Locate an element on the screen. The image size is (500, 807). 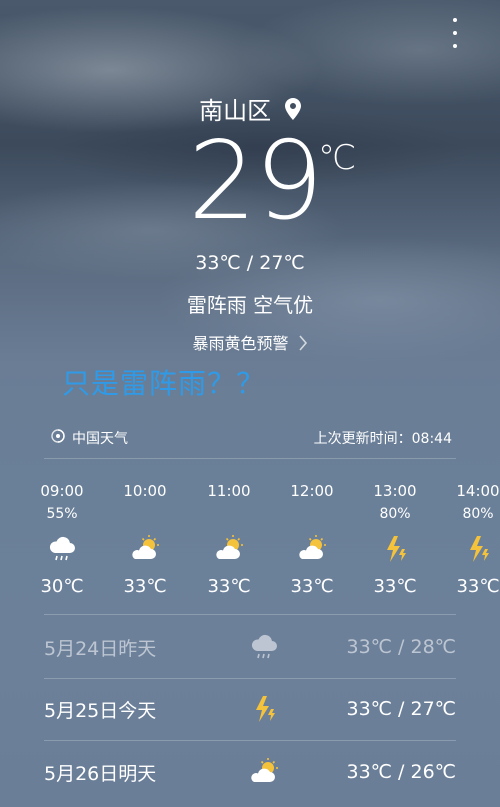
weather-alert: 暴雨黄色预警 is located at coordinates (250, 342).